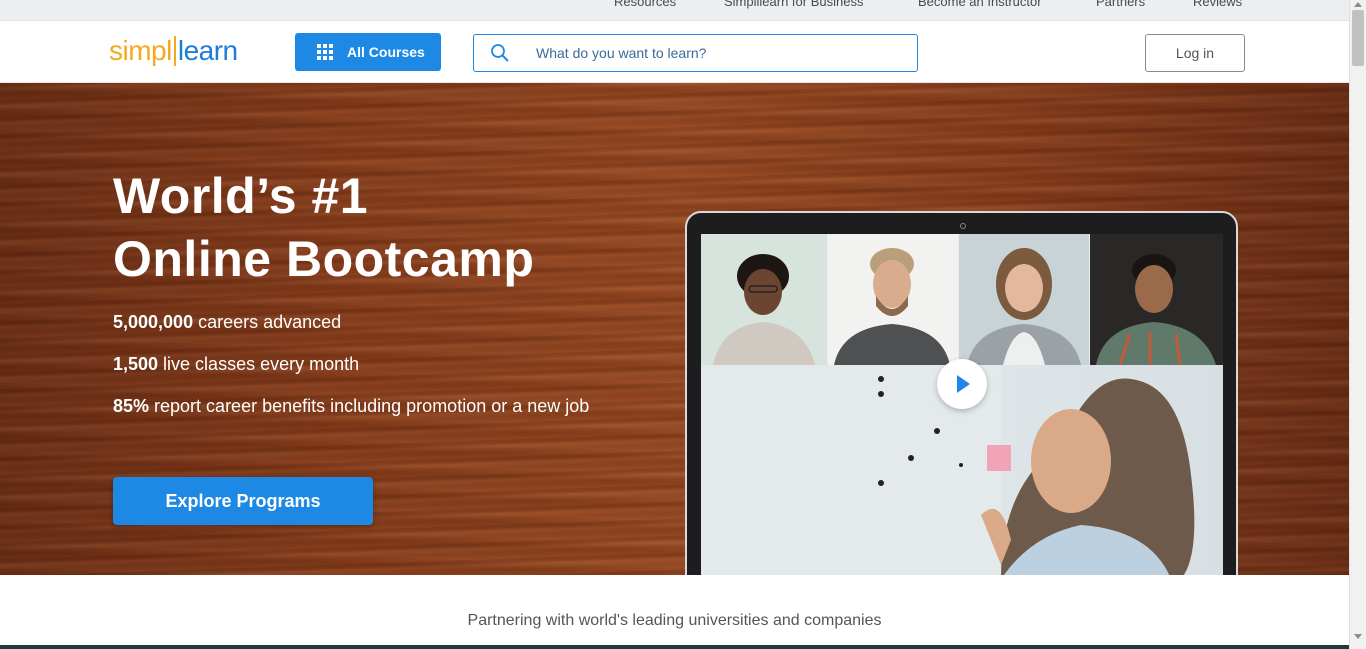 The height and width of the screenshot is (649, 1366). What do you see at coordinates (140, 50) in the screenshot?
I see `logo-text-part1: simpl` at bounding box center [140, 50].